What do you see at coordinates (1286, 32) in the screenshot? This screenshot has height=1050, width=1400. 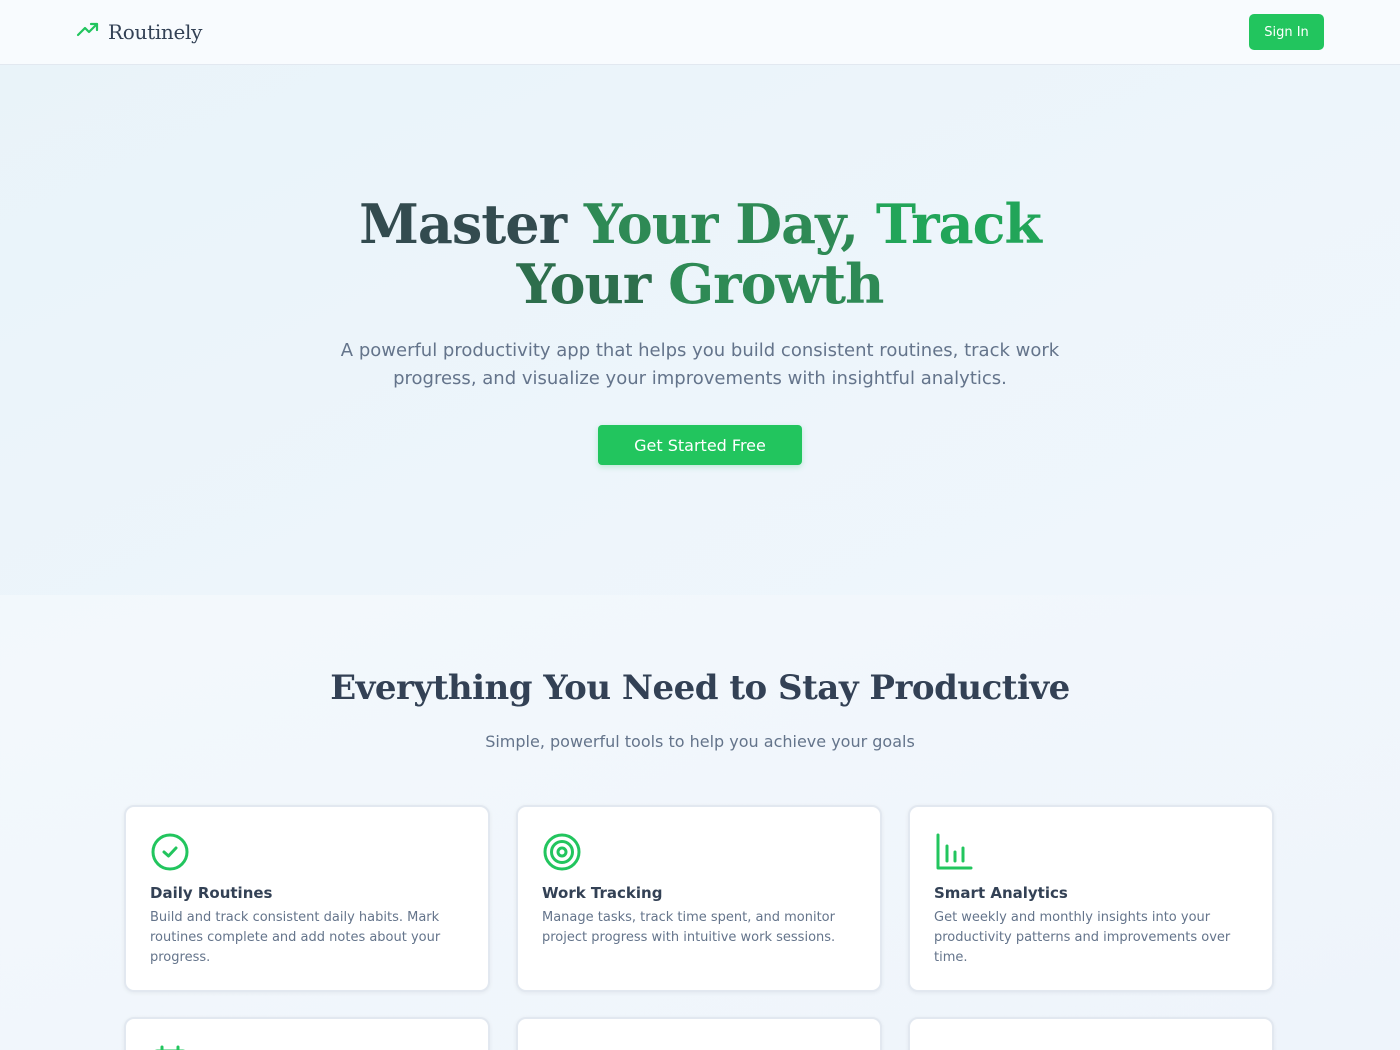 I see `sign-in-button: Sign In` at bounding box center [1286, 32].